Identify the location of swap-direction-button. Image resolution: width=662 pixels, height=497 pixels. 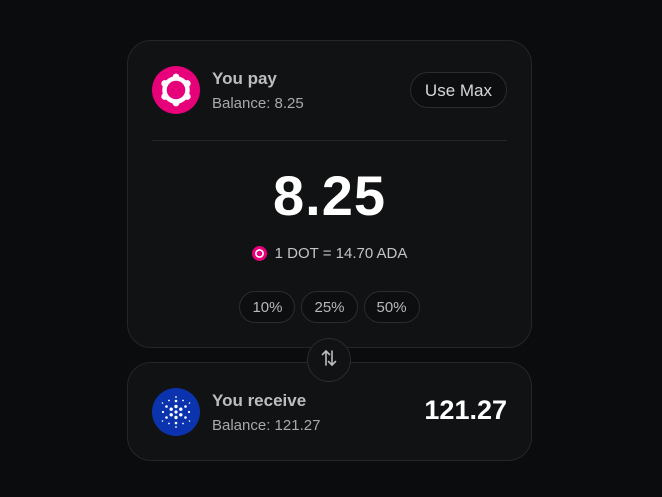
(329, 360).